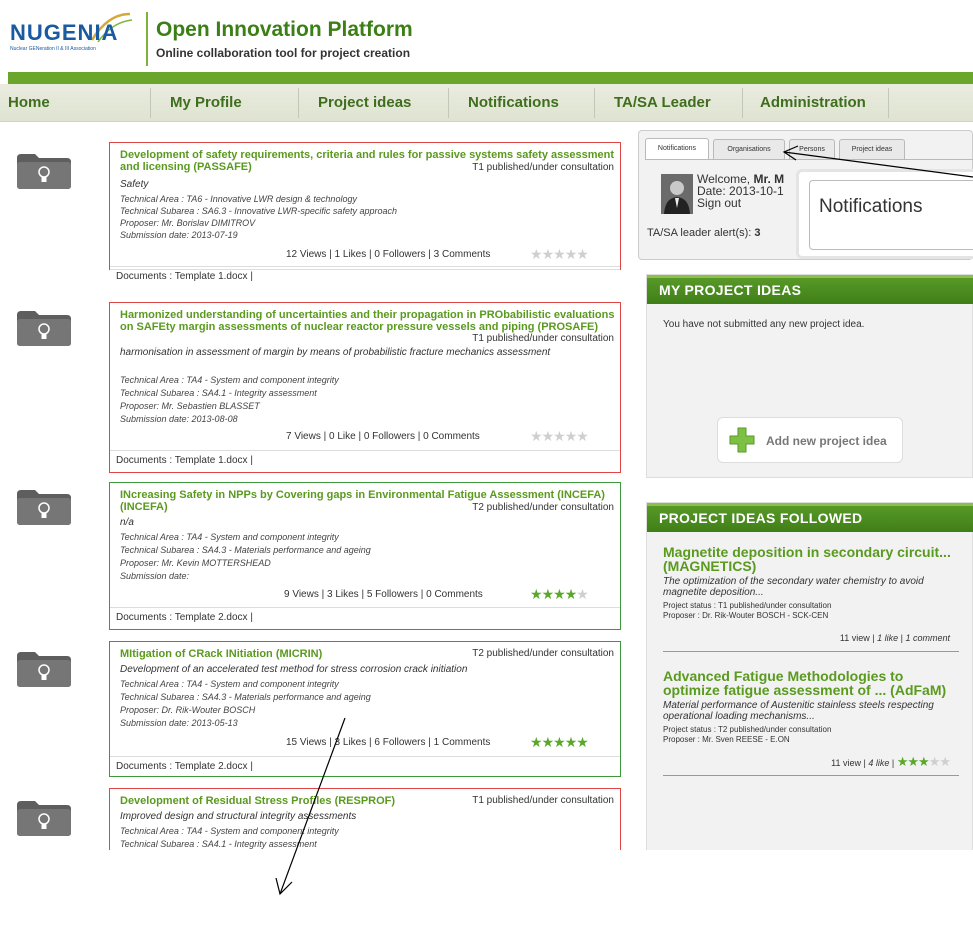 The height and width of the screenshot is (927, 973). Describe the element at coordinates (726, 739) in the screenshot. I see `followed-idea-proposer: Proposer : Mr. Sven REESE - E.ON` at that location.